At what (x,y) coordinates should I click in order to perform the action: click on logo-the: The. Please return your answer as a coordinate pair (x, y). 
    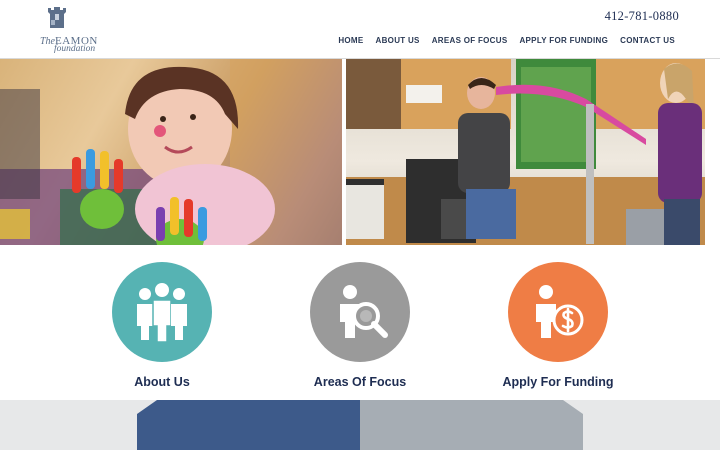
    Looking at the image, I should click on (47, 41).